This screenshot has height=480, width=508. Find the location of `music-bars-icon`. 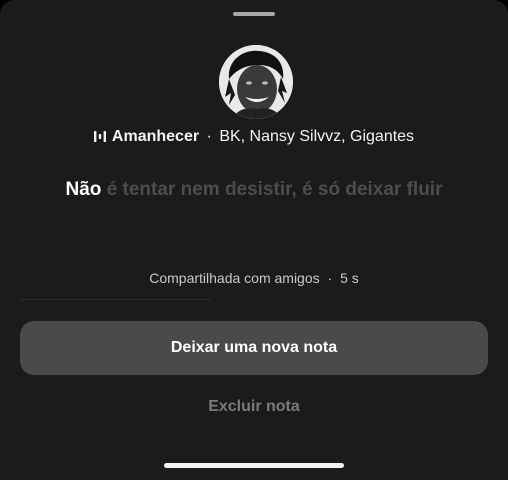

music-bars-icon is located at coordinates (99, 139).